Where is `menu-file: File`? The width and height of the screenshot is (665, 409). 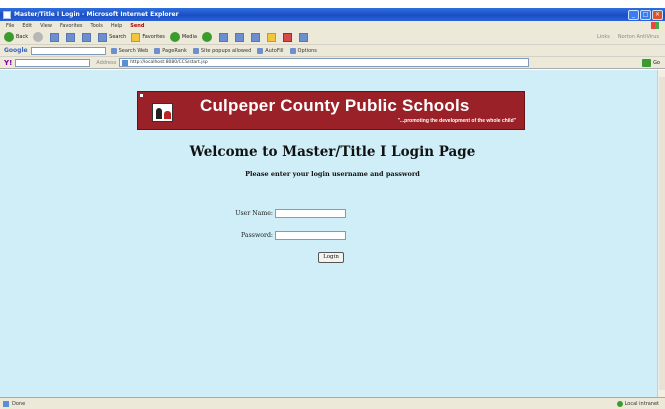
menu-file: File is located at coordinates (10, 26).